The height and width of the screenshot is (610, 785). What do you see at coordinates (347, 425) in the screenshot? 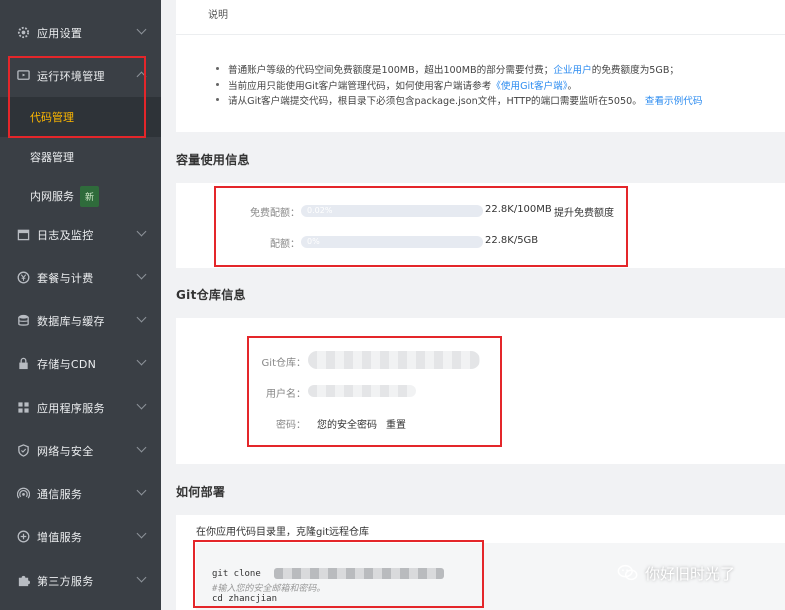
I see `password-value: 您的安全密码` at bounding box center [347, 425].